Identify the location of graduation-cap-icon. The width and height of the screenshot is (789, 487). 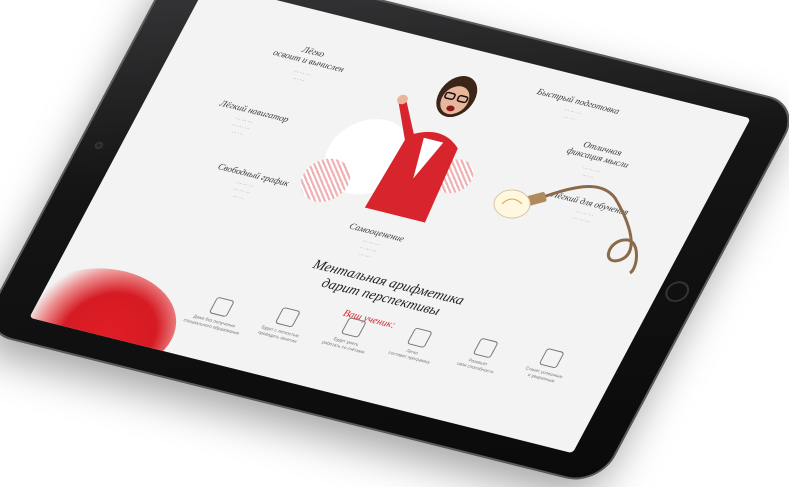
(287, 317).